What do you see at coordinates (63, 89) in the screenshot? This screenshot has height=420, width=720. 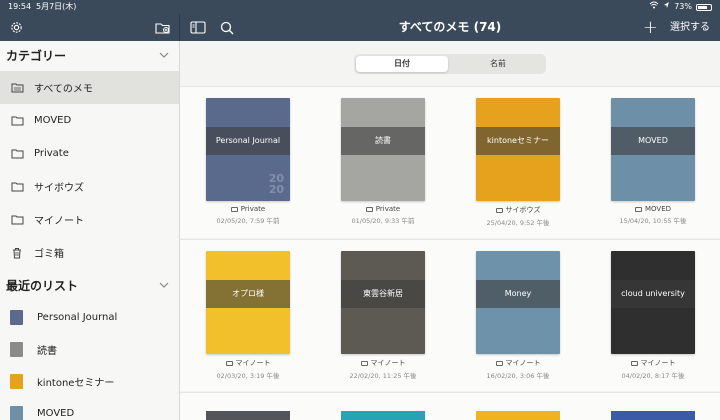 I see `sidebar-item-label: すべてのメモ` at bounding box center [63, 89].